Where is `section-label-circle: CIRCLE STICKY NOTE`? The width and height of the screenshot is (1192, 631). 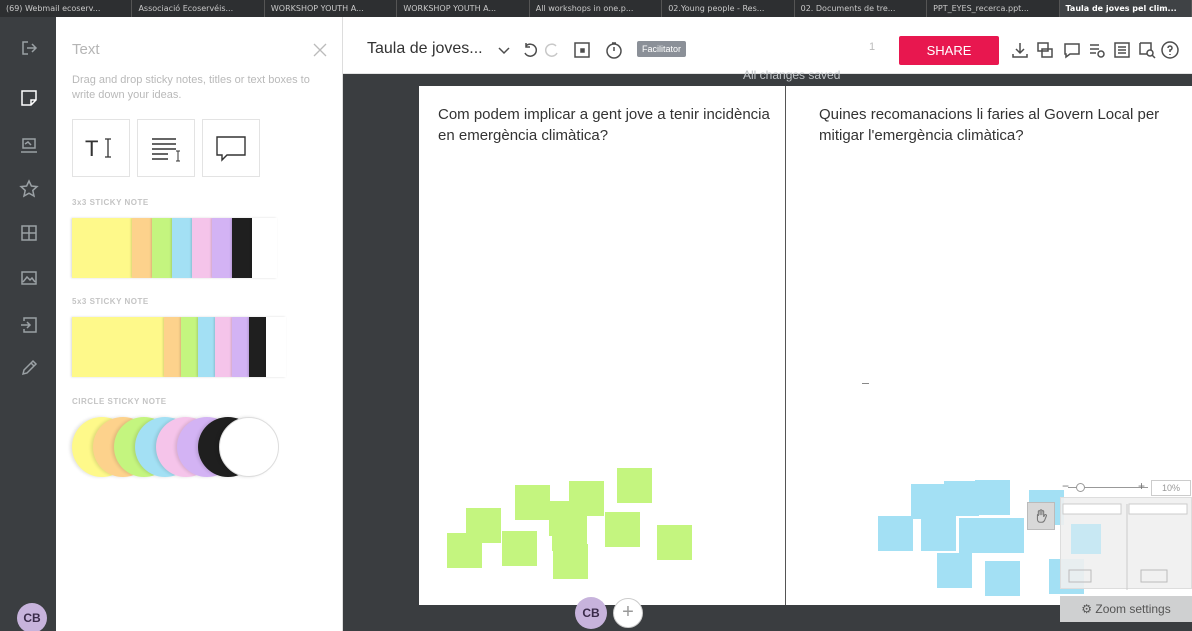
section-label-circle: CIRCLE STICKY NOTE is located at coordinates (119, 401).